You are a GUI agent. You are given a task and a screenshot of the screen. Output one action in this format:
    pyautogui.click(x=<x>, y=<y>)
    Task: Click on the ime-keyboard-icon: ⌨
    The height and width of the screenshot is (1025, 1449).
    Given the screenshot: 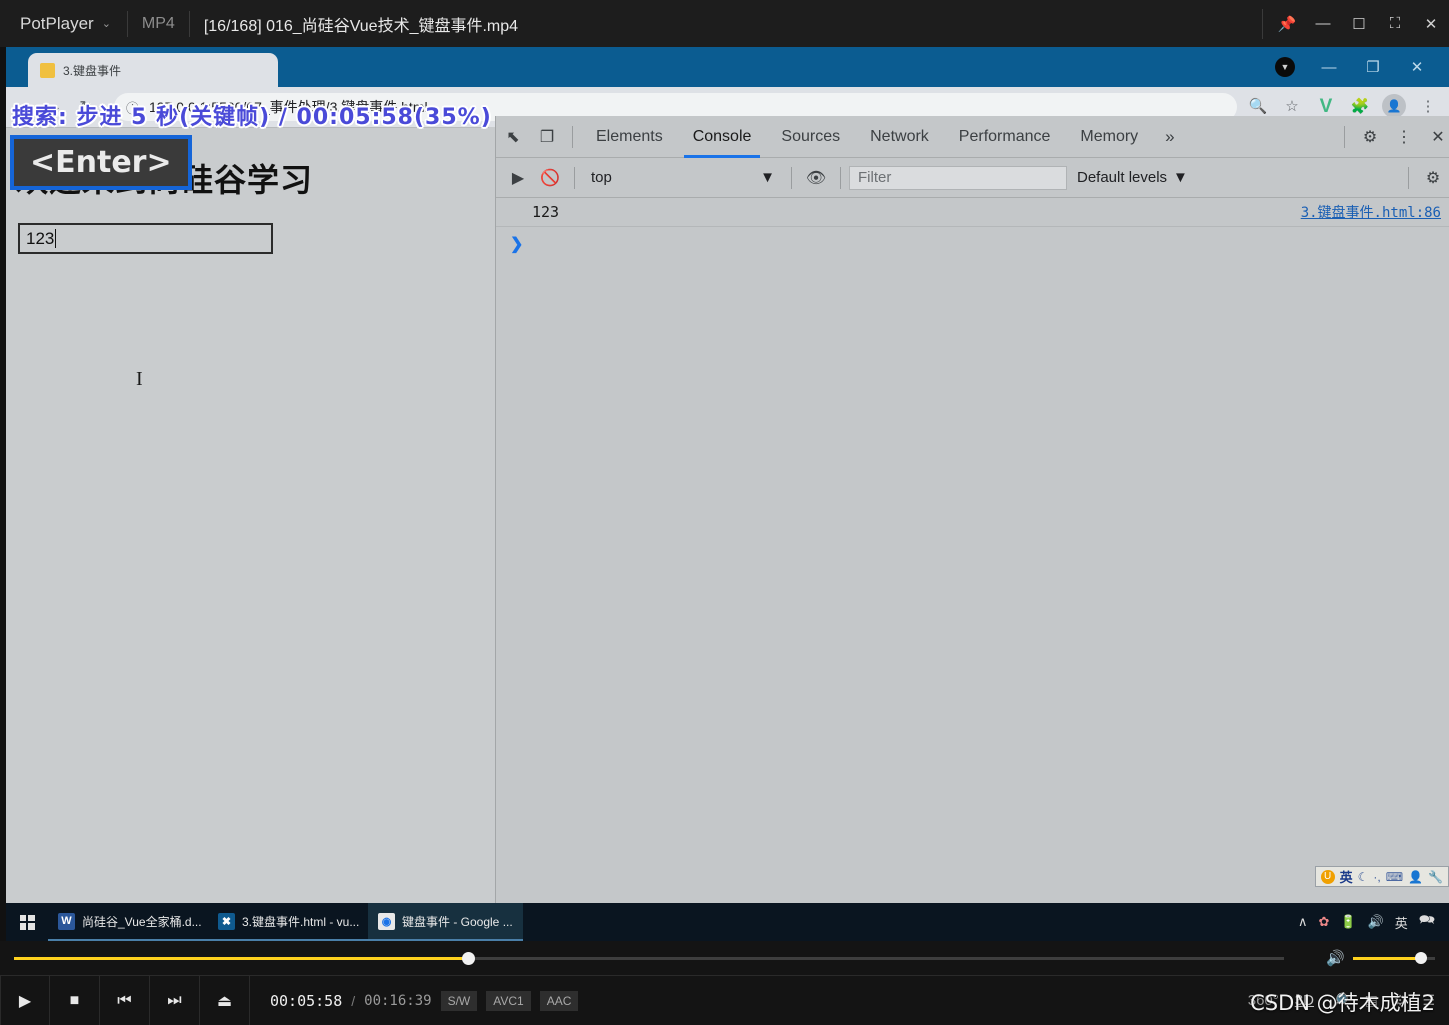 What is the action you would take?
    pyautogui.click(x=1394, y=877)
    